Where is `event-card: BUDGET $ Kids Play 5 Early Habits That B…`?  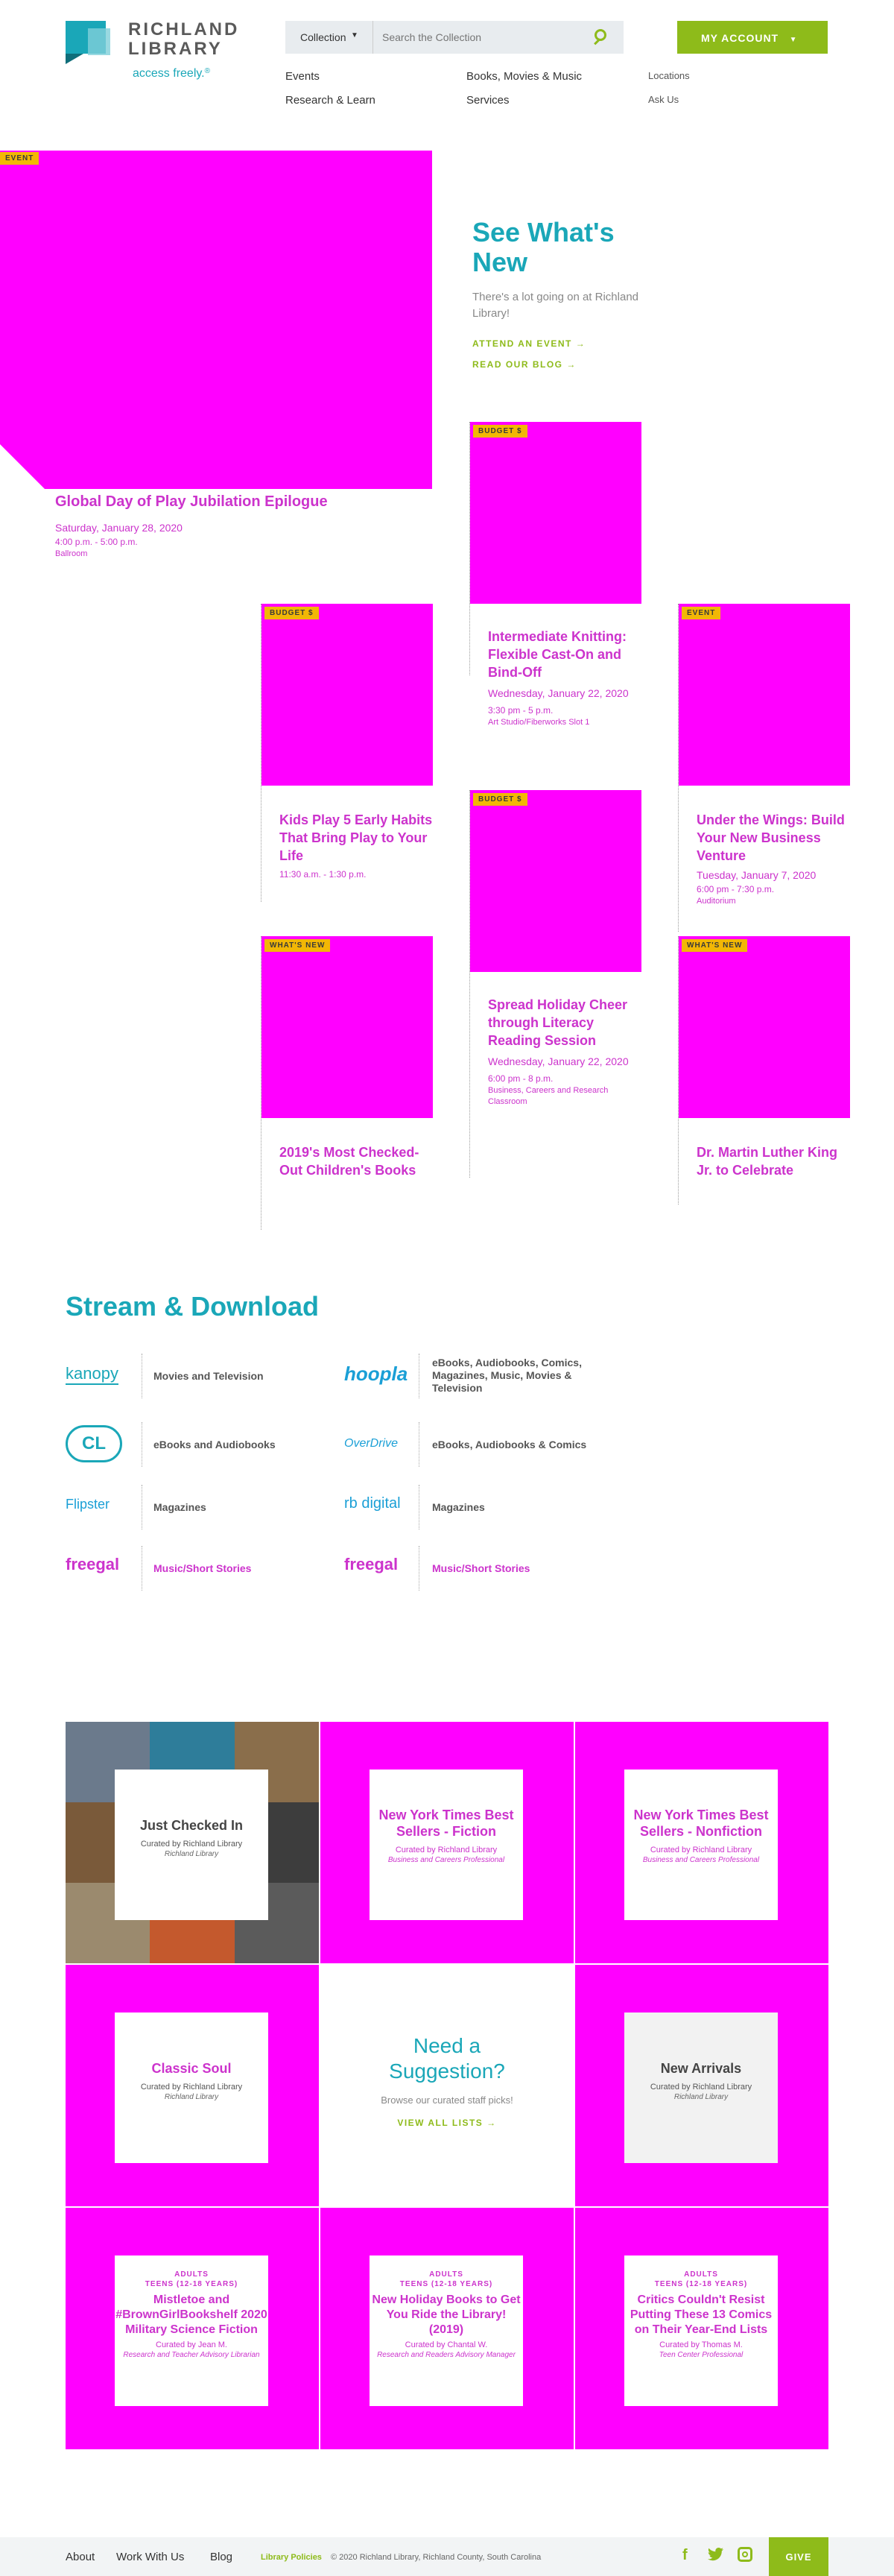 event-card: BUDGET $ Kids Play 5 Early Habits That B… is located at coordinates (347, 753).